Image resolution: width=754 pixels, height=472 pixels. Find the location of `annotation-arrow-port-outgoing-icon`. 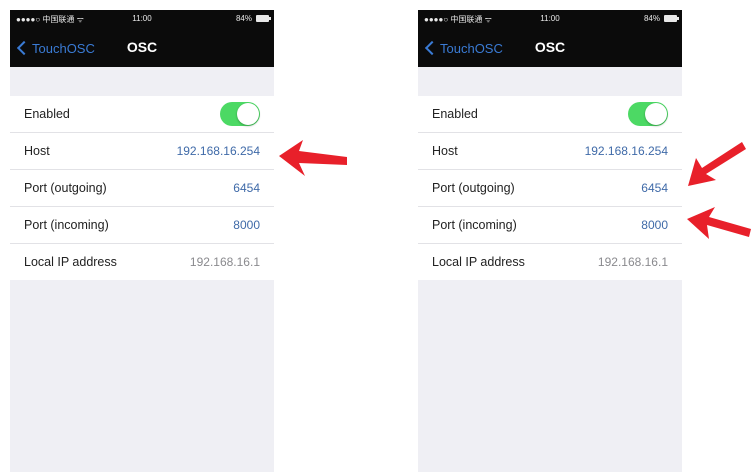

annotation-arrow-port-outgoing-icon is located at coordinates (717, 164).